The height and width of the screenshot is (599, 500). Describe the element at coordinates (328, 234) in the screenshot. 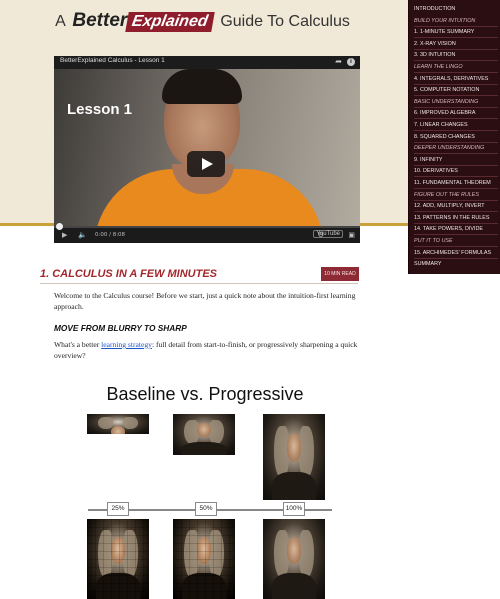

I see `youtube-logo: YouTube` at that location.